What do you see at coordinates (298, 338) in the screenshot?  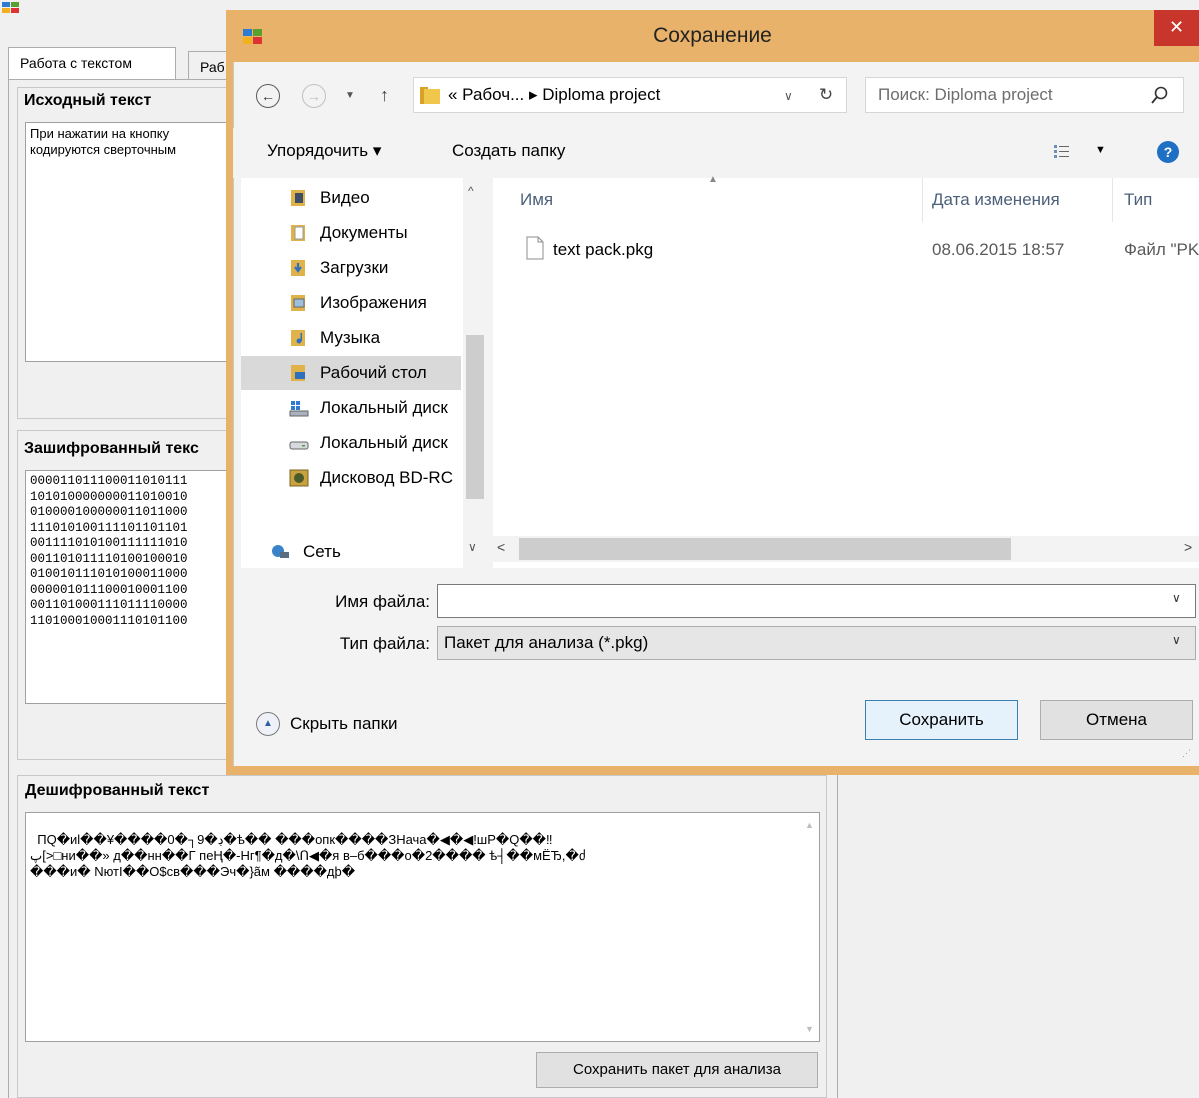 I see `music-folder-icon` at bounding box center [298, 338].